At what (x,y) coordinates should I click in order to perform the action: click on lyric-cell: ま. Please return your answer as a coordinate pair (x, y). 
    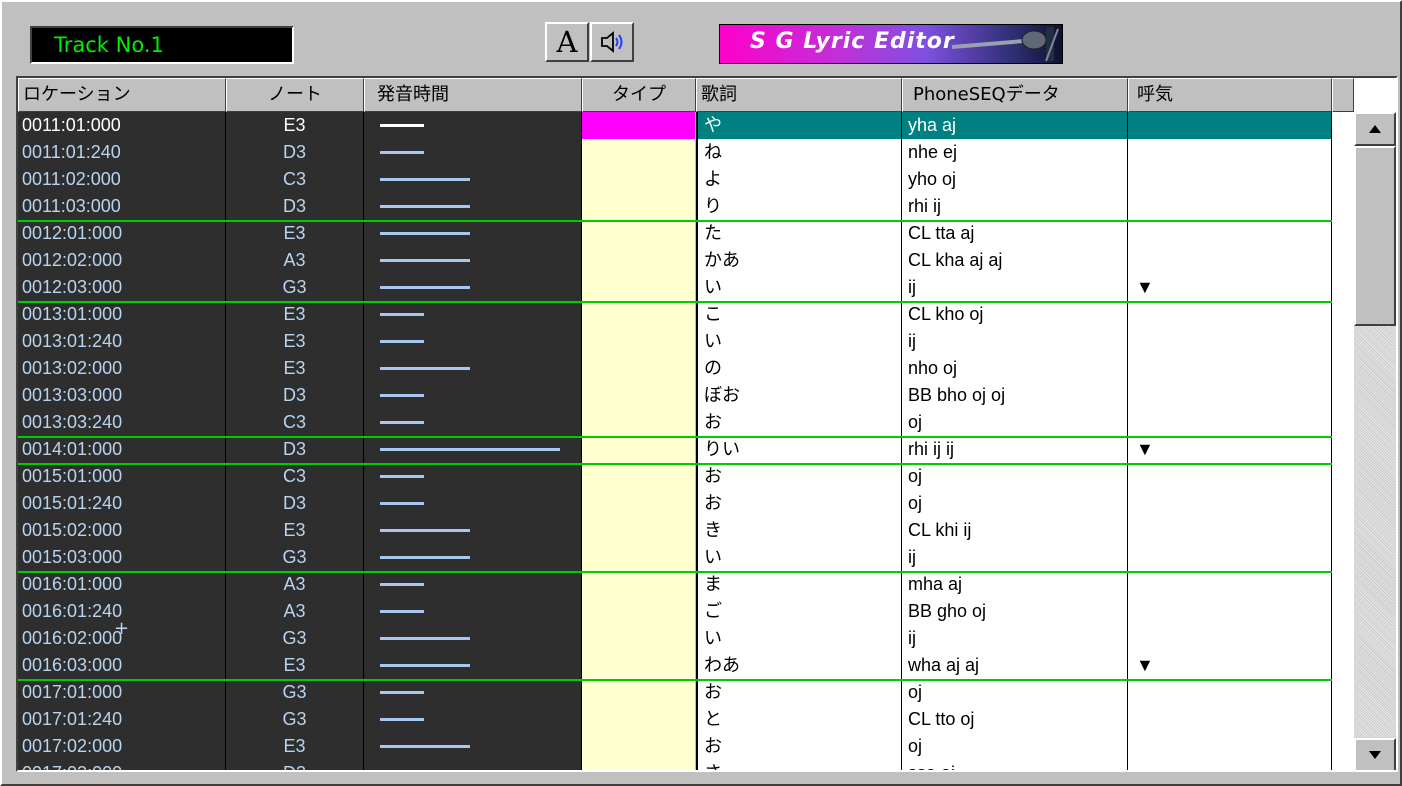
    Looking at the image, I should click on (799, 584).